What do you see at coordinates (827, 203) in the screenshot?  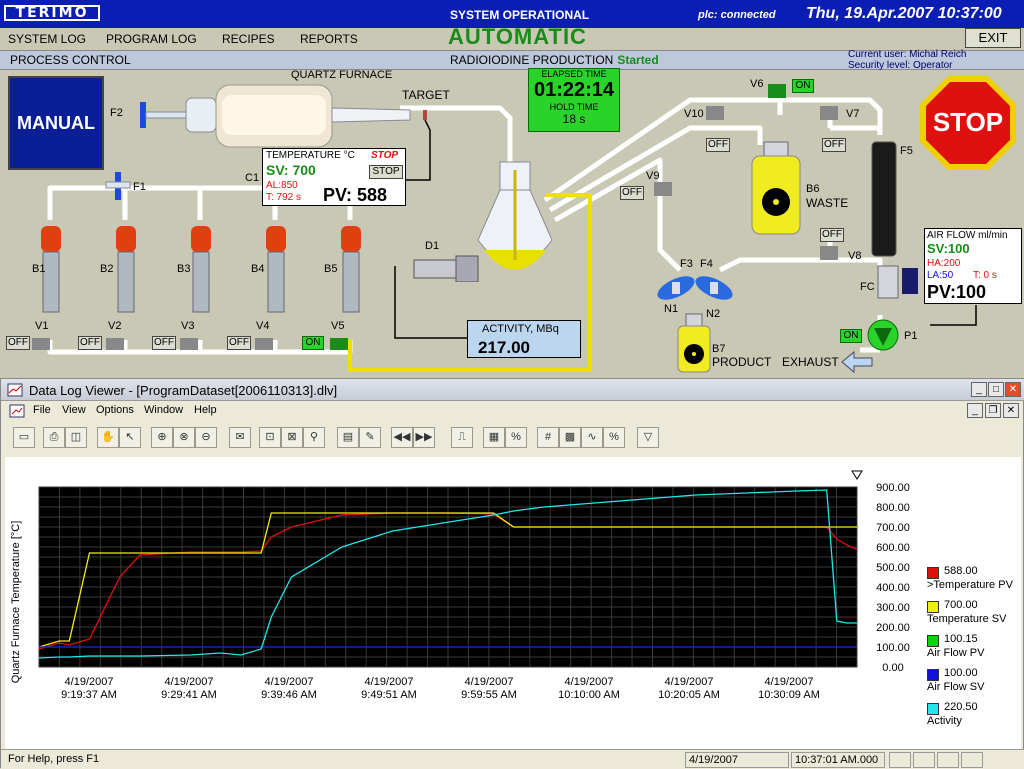 I see `waste-label: WASTE` at bounding box center [827, 203].